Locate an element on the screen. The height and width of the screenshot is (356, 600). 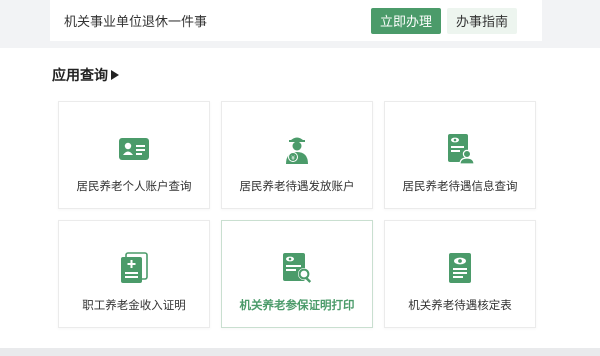
worker-payment-icon: ¥ is located at coordinates (297, 149).